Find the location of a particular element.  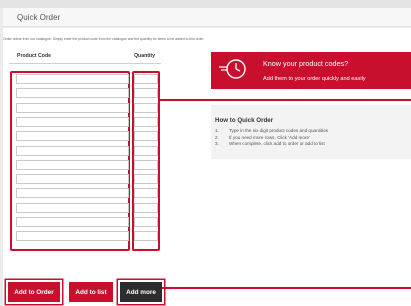

banner-title: Know your product codes? is located at coordinates (306, 63).